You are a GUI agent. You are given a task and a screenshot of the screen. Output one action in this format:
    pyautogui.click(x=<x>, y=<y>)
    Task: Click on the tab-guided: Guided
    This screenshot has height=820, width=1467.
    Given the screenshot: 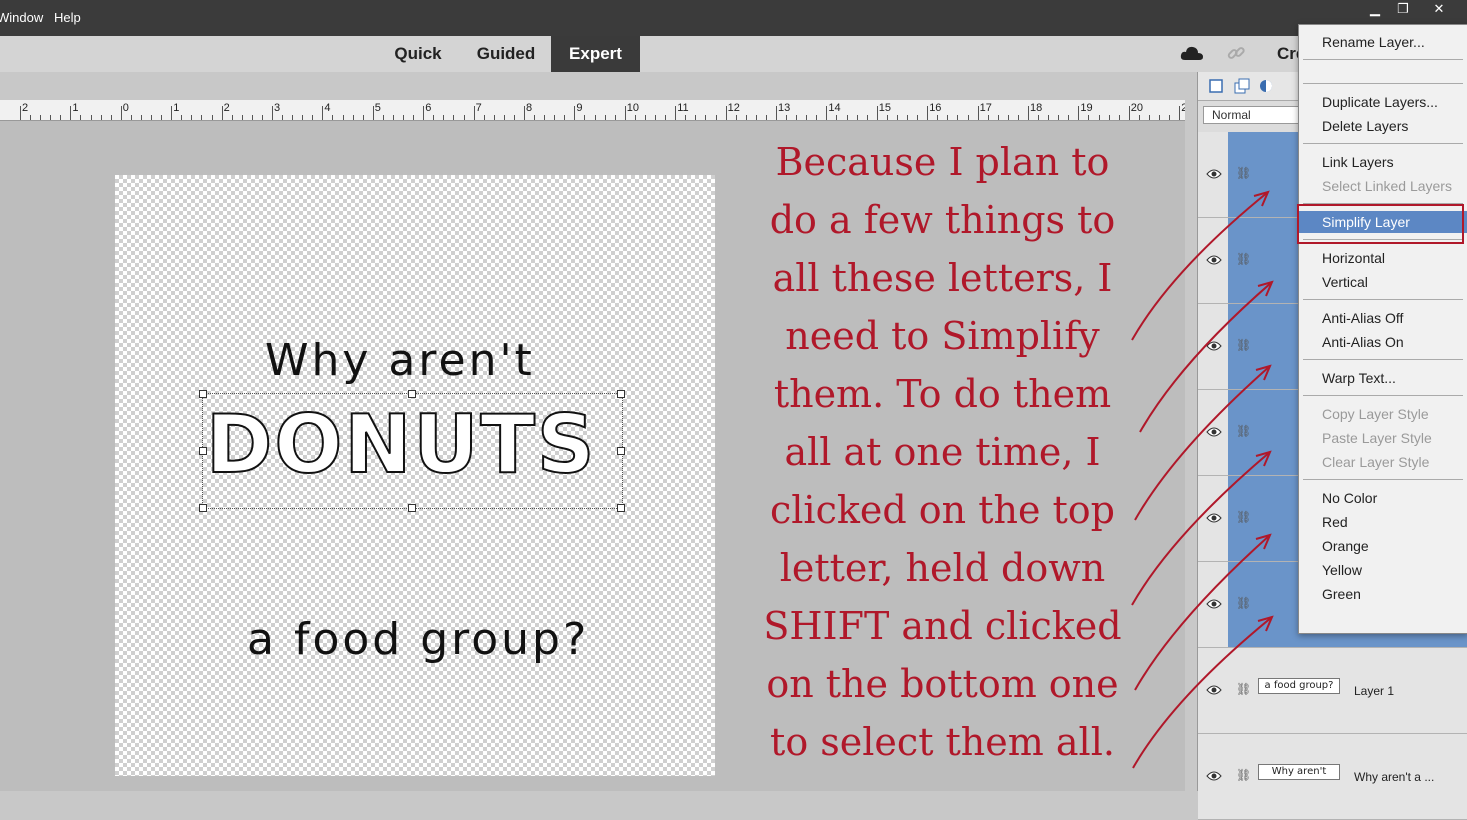 What is the action you would take?
    pyautogui.click(x=506, y=54)
    